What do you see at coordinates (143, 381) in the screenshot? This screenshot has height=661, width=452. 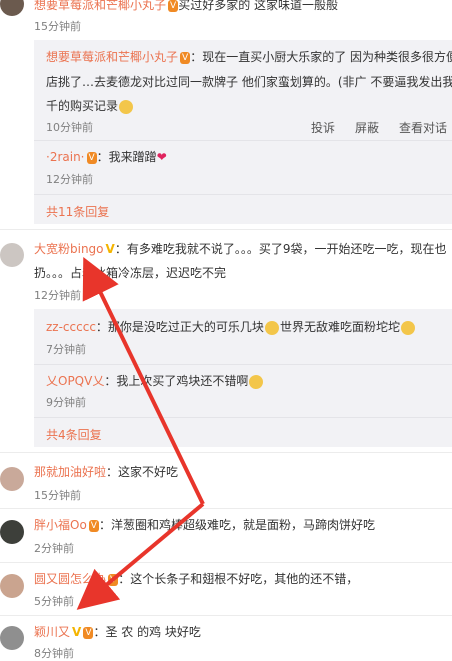 I see `arrow-up-icon` at bounding box center [143, 381].